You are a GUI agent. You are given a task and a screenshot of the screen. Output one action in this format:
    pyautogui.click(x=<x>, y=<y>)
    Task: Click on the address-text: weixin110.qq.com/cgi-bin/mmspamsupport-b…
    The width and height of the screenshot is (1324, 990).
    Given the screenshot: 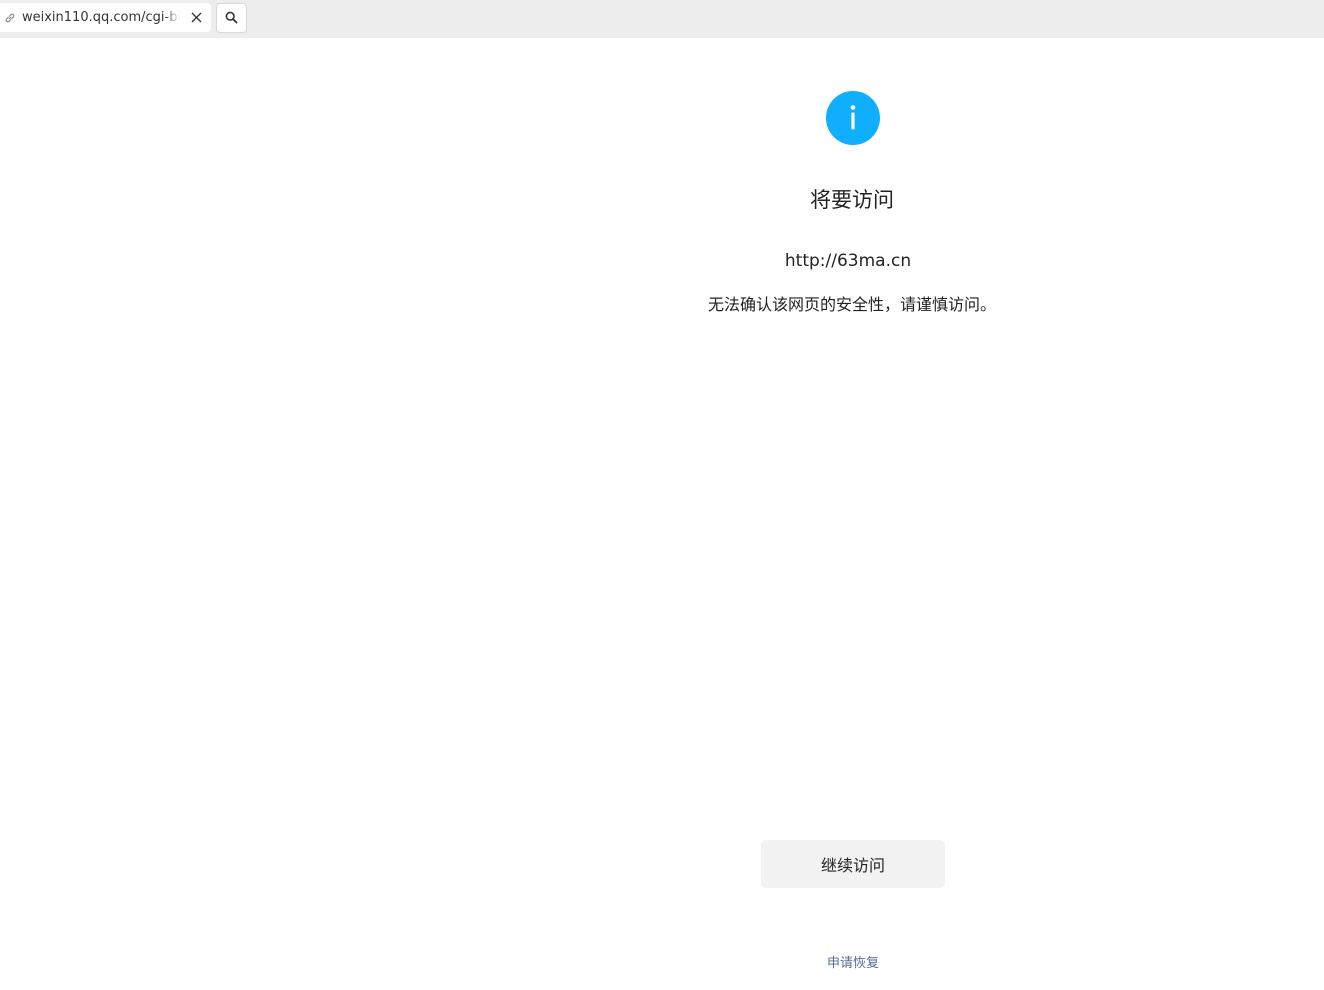 What is the action you would take?
    pyautogui.click(x=101, y=17)
    